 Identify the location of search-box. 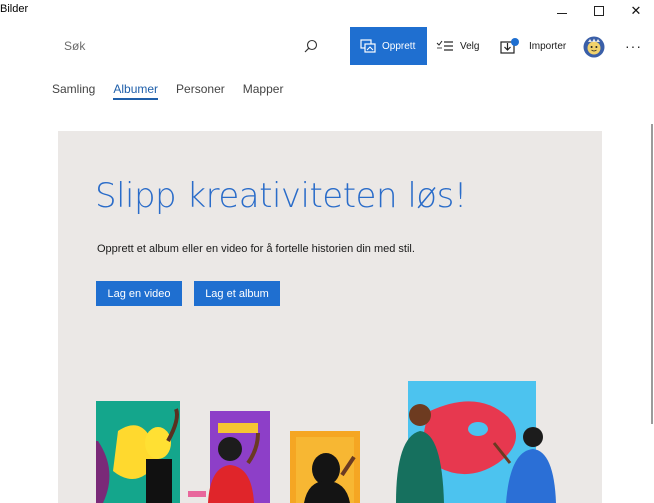
(190, 46).